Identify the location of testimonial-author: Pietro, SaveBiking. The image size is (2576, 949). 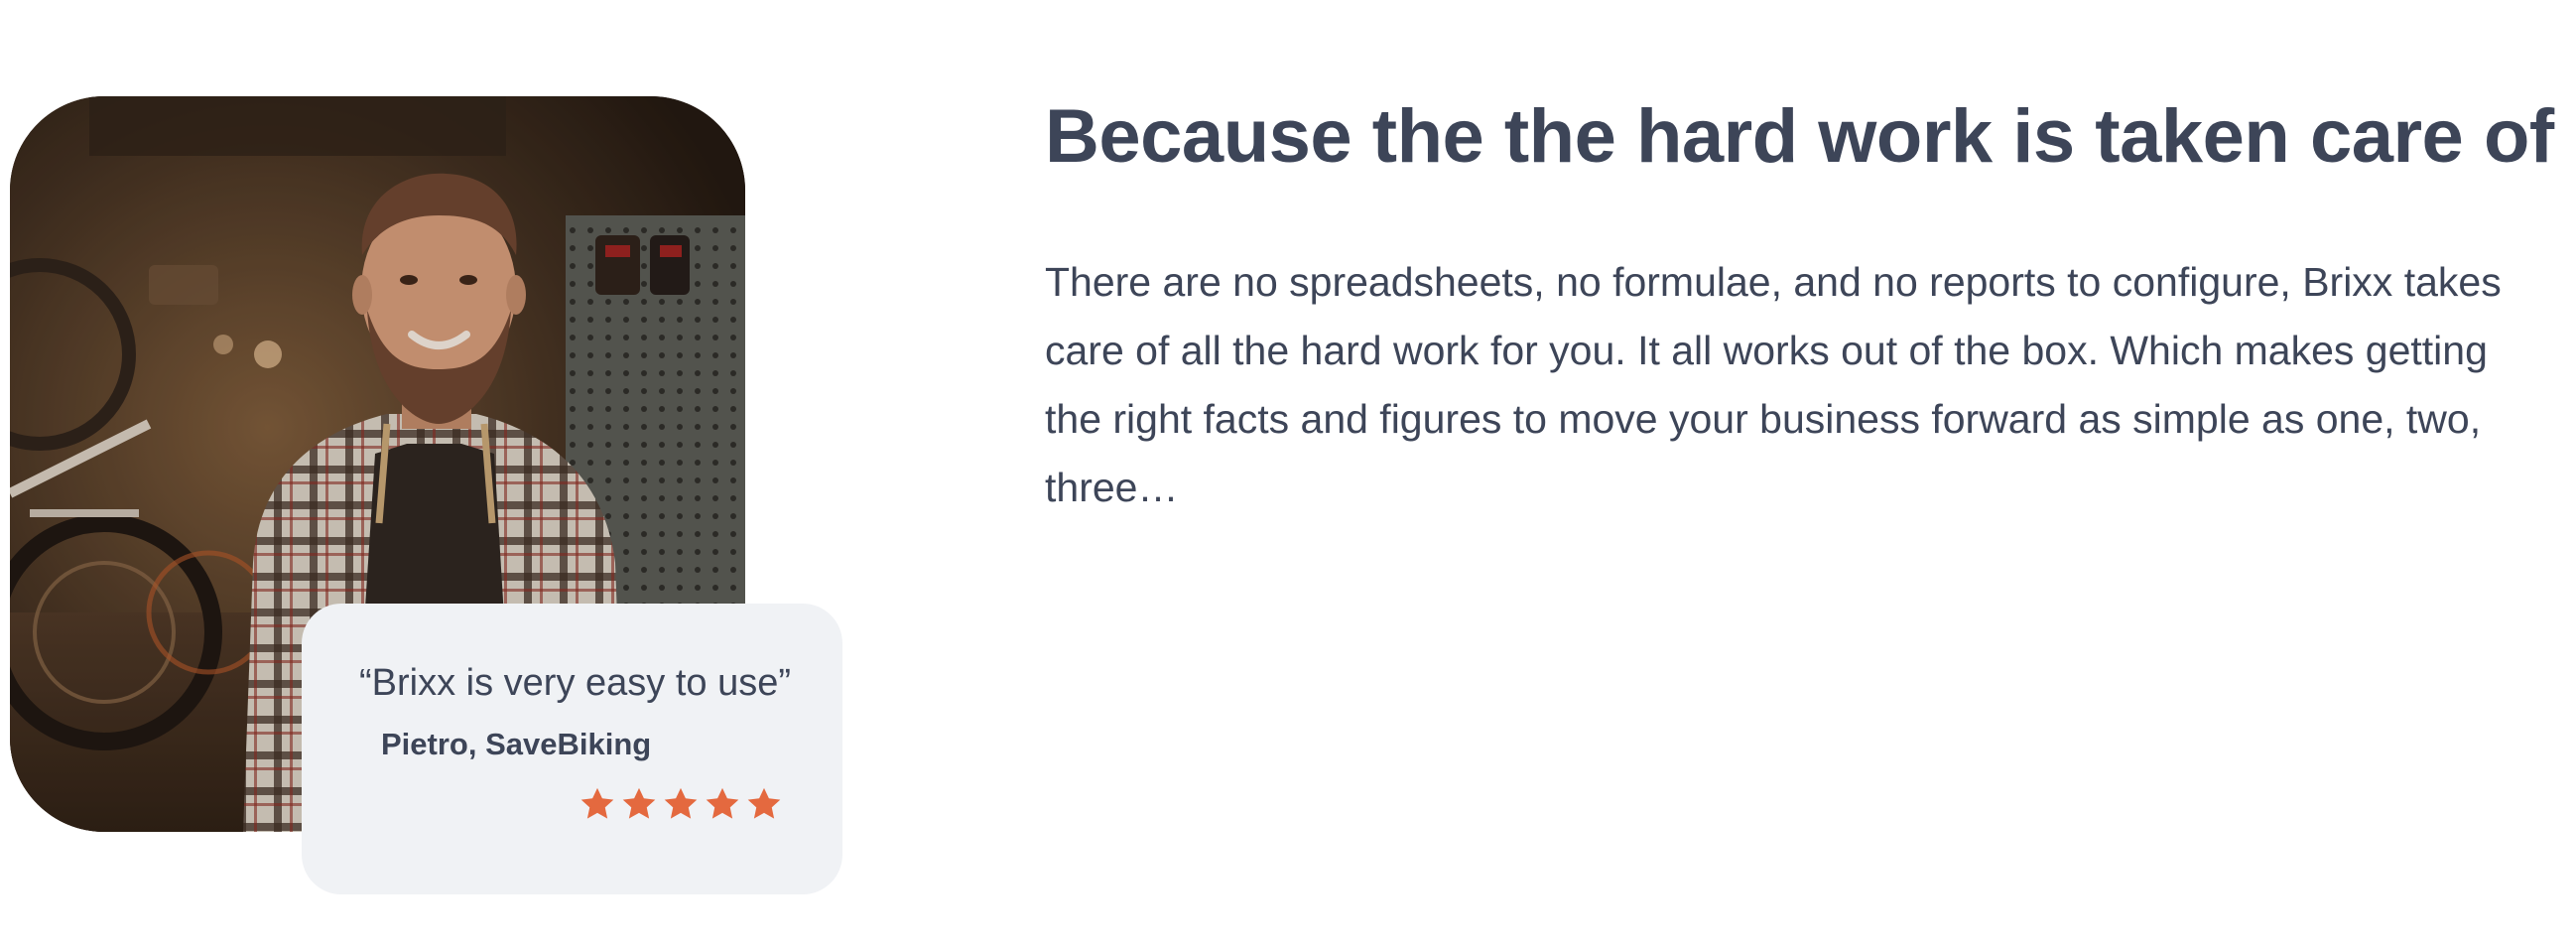
(517, 744).